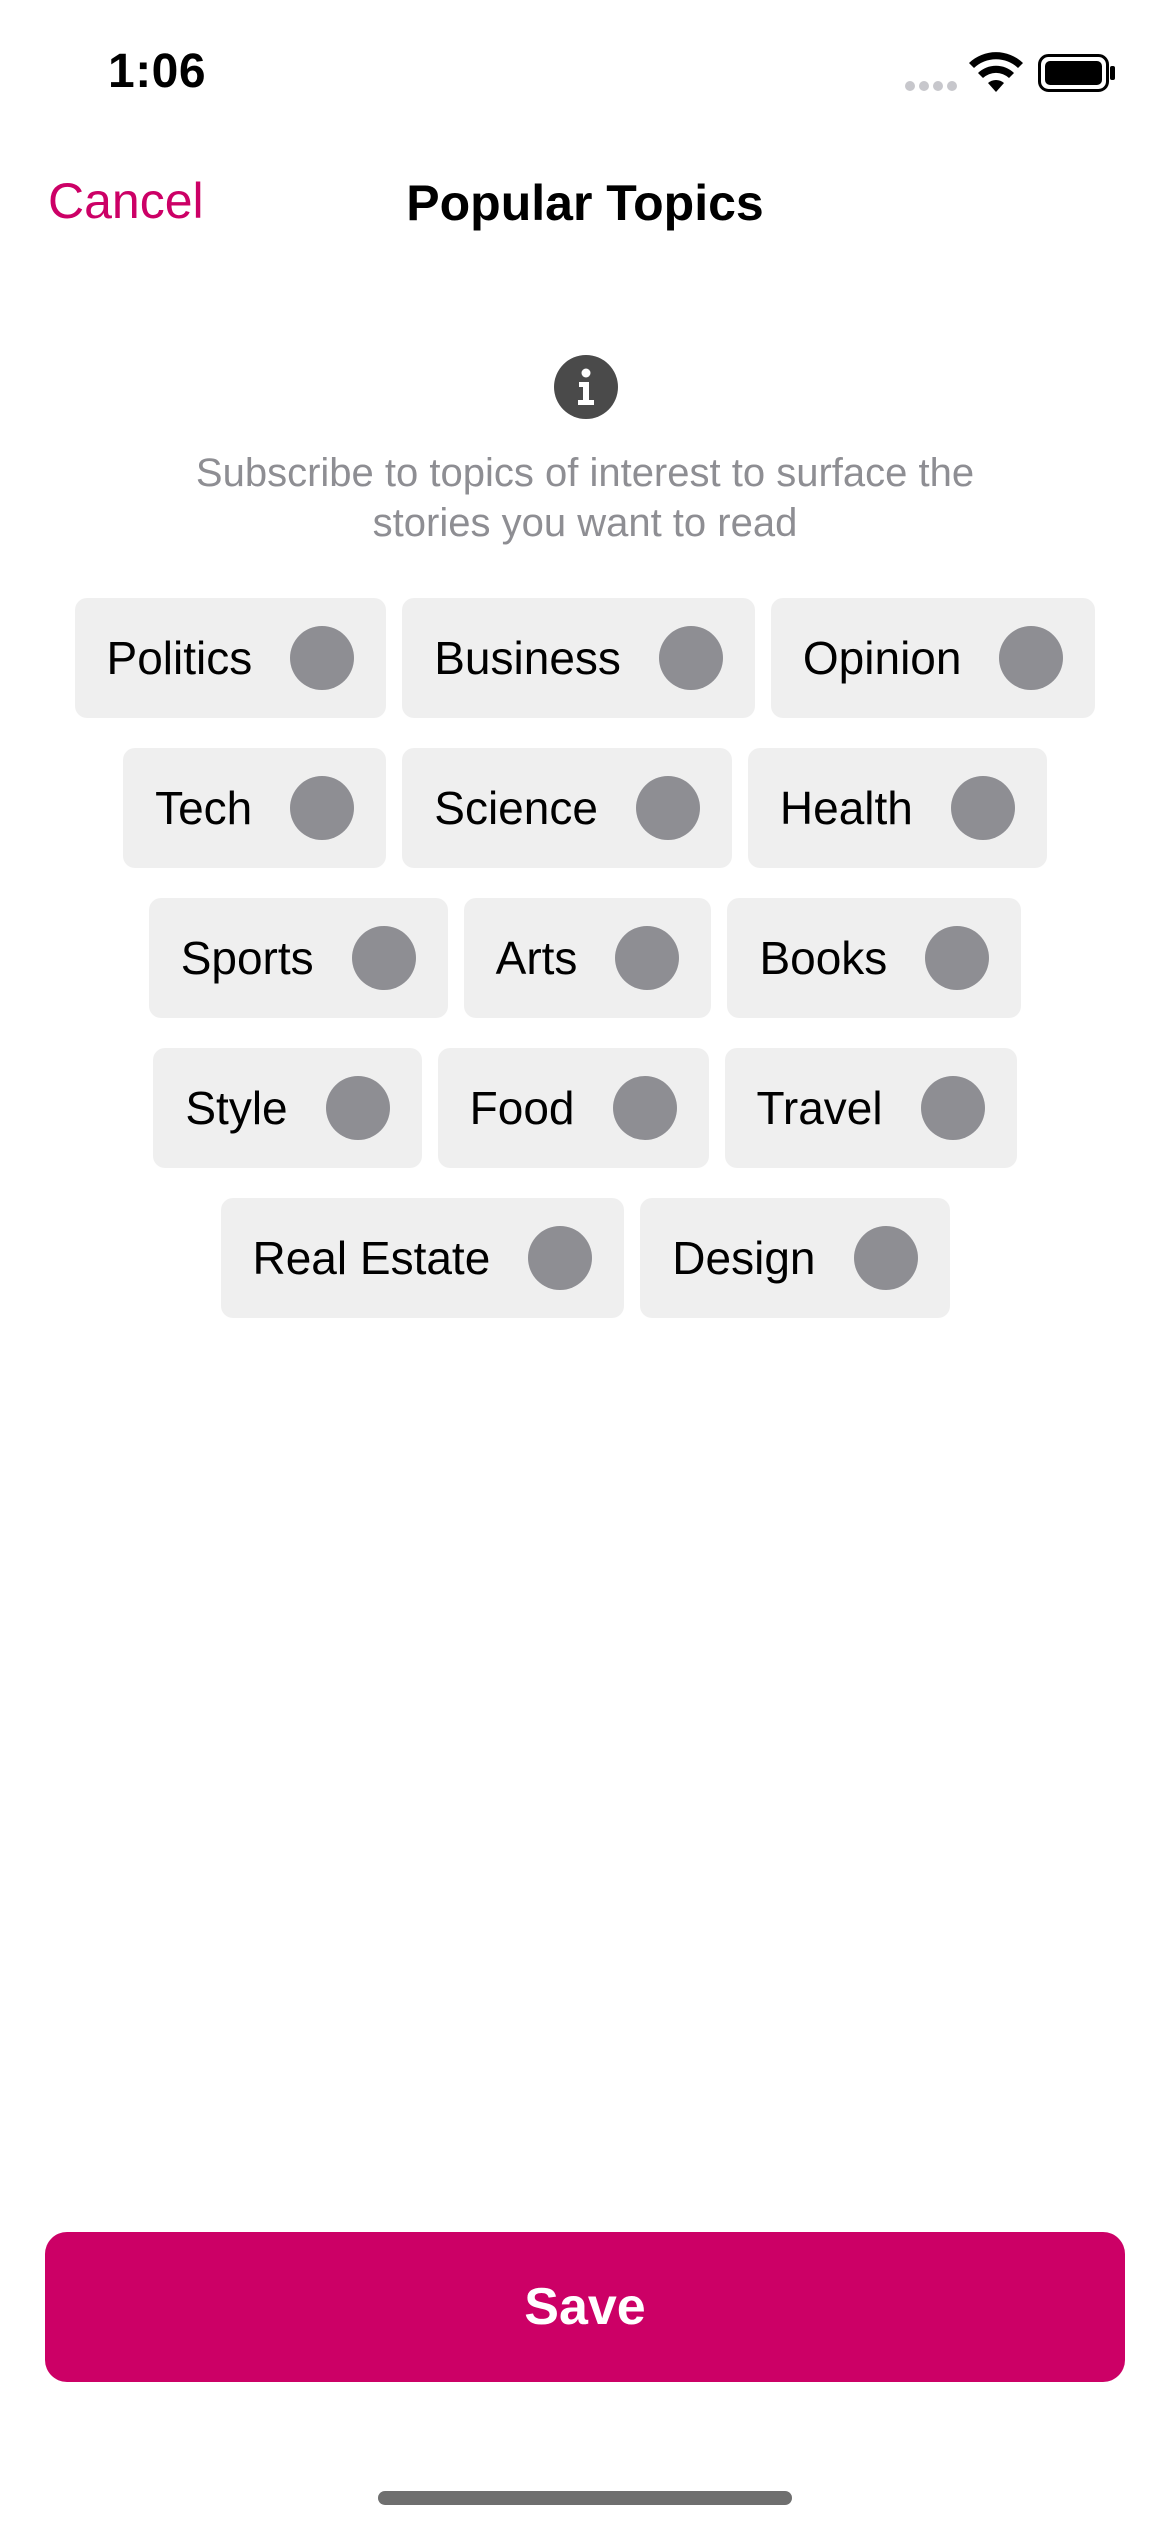 The image size is (1170, 2532). What do you see at coordinates (536, 958) in the screenshot?
I see `topic-chip-label: Arts` at bounding box center [536, 958].